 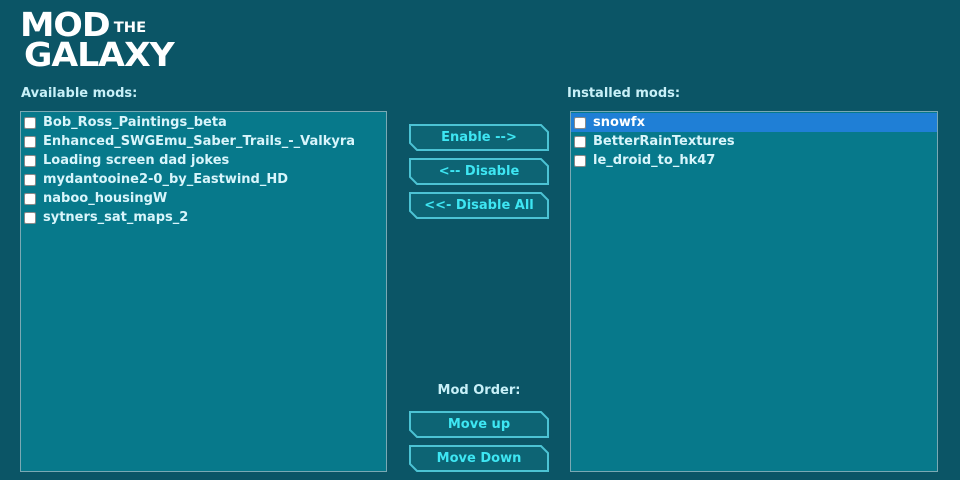 I want to click on mod-list-item: BetterRainTextures, so click(x=754, y=141).